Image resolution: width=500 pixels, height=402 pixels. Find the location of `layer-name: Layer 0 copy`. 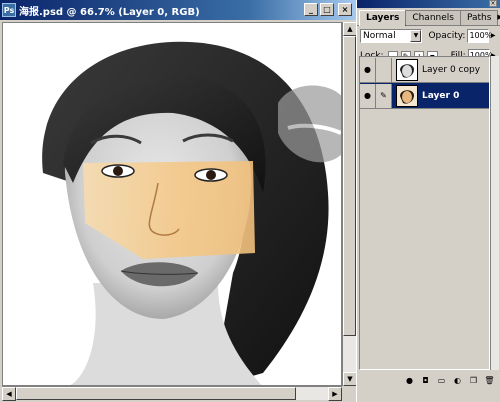

layer-name: Layer 0 copy is located at coordinates (451, 70).